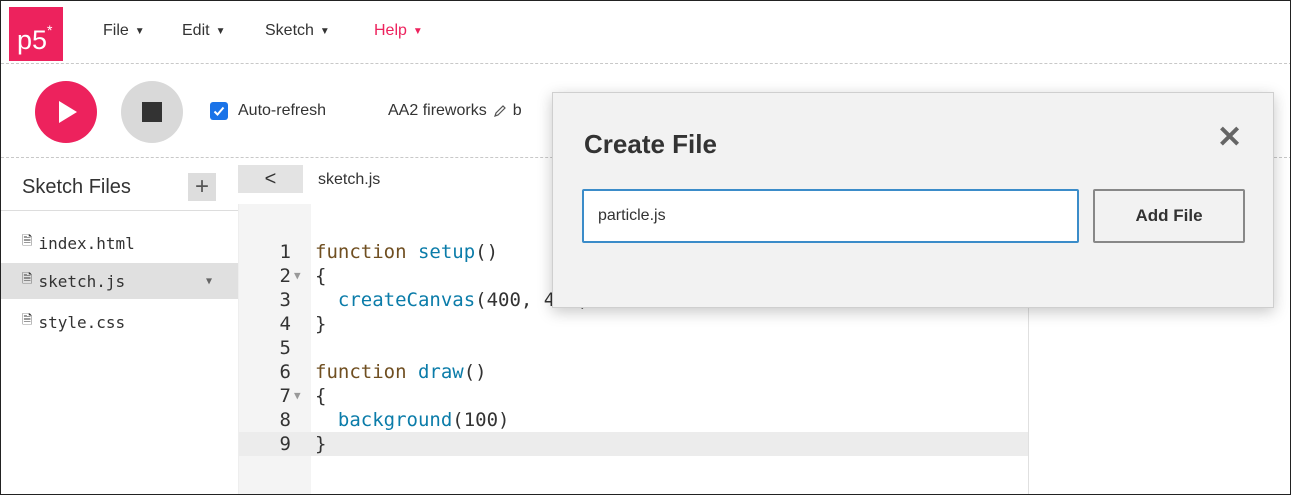 The image size is (1291, 495). I want to click on menu-edit-label: Edit, so click(196, 30).